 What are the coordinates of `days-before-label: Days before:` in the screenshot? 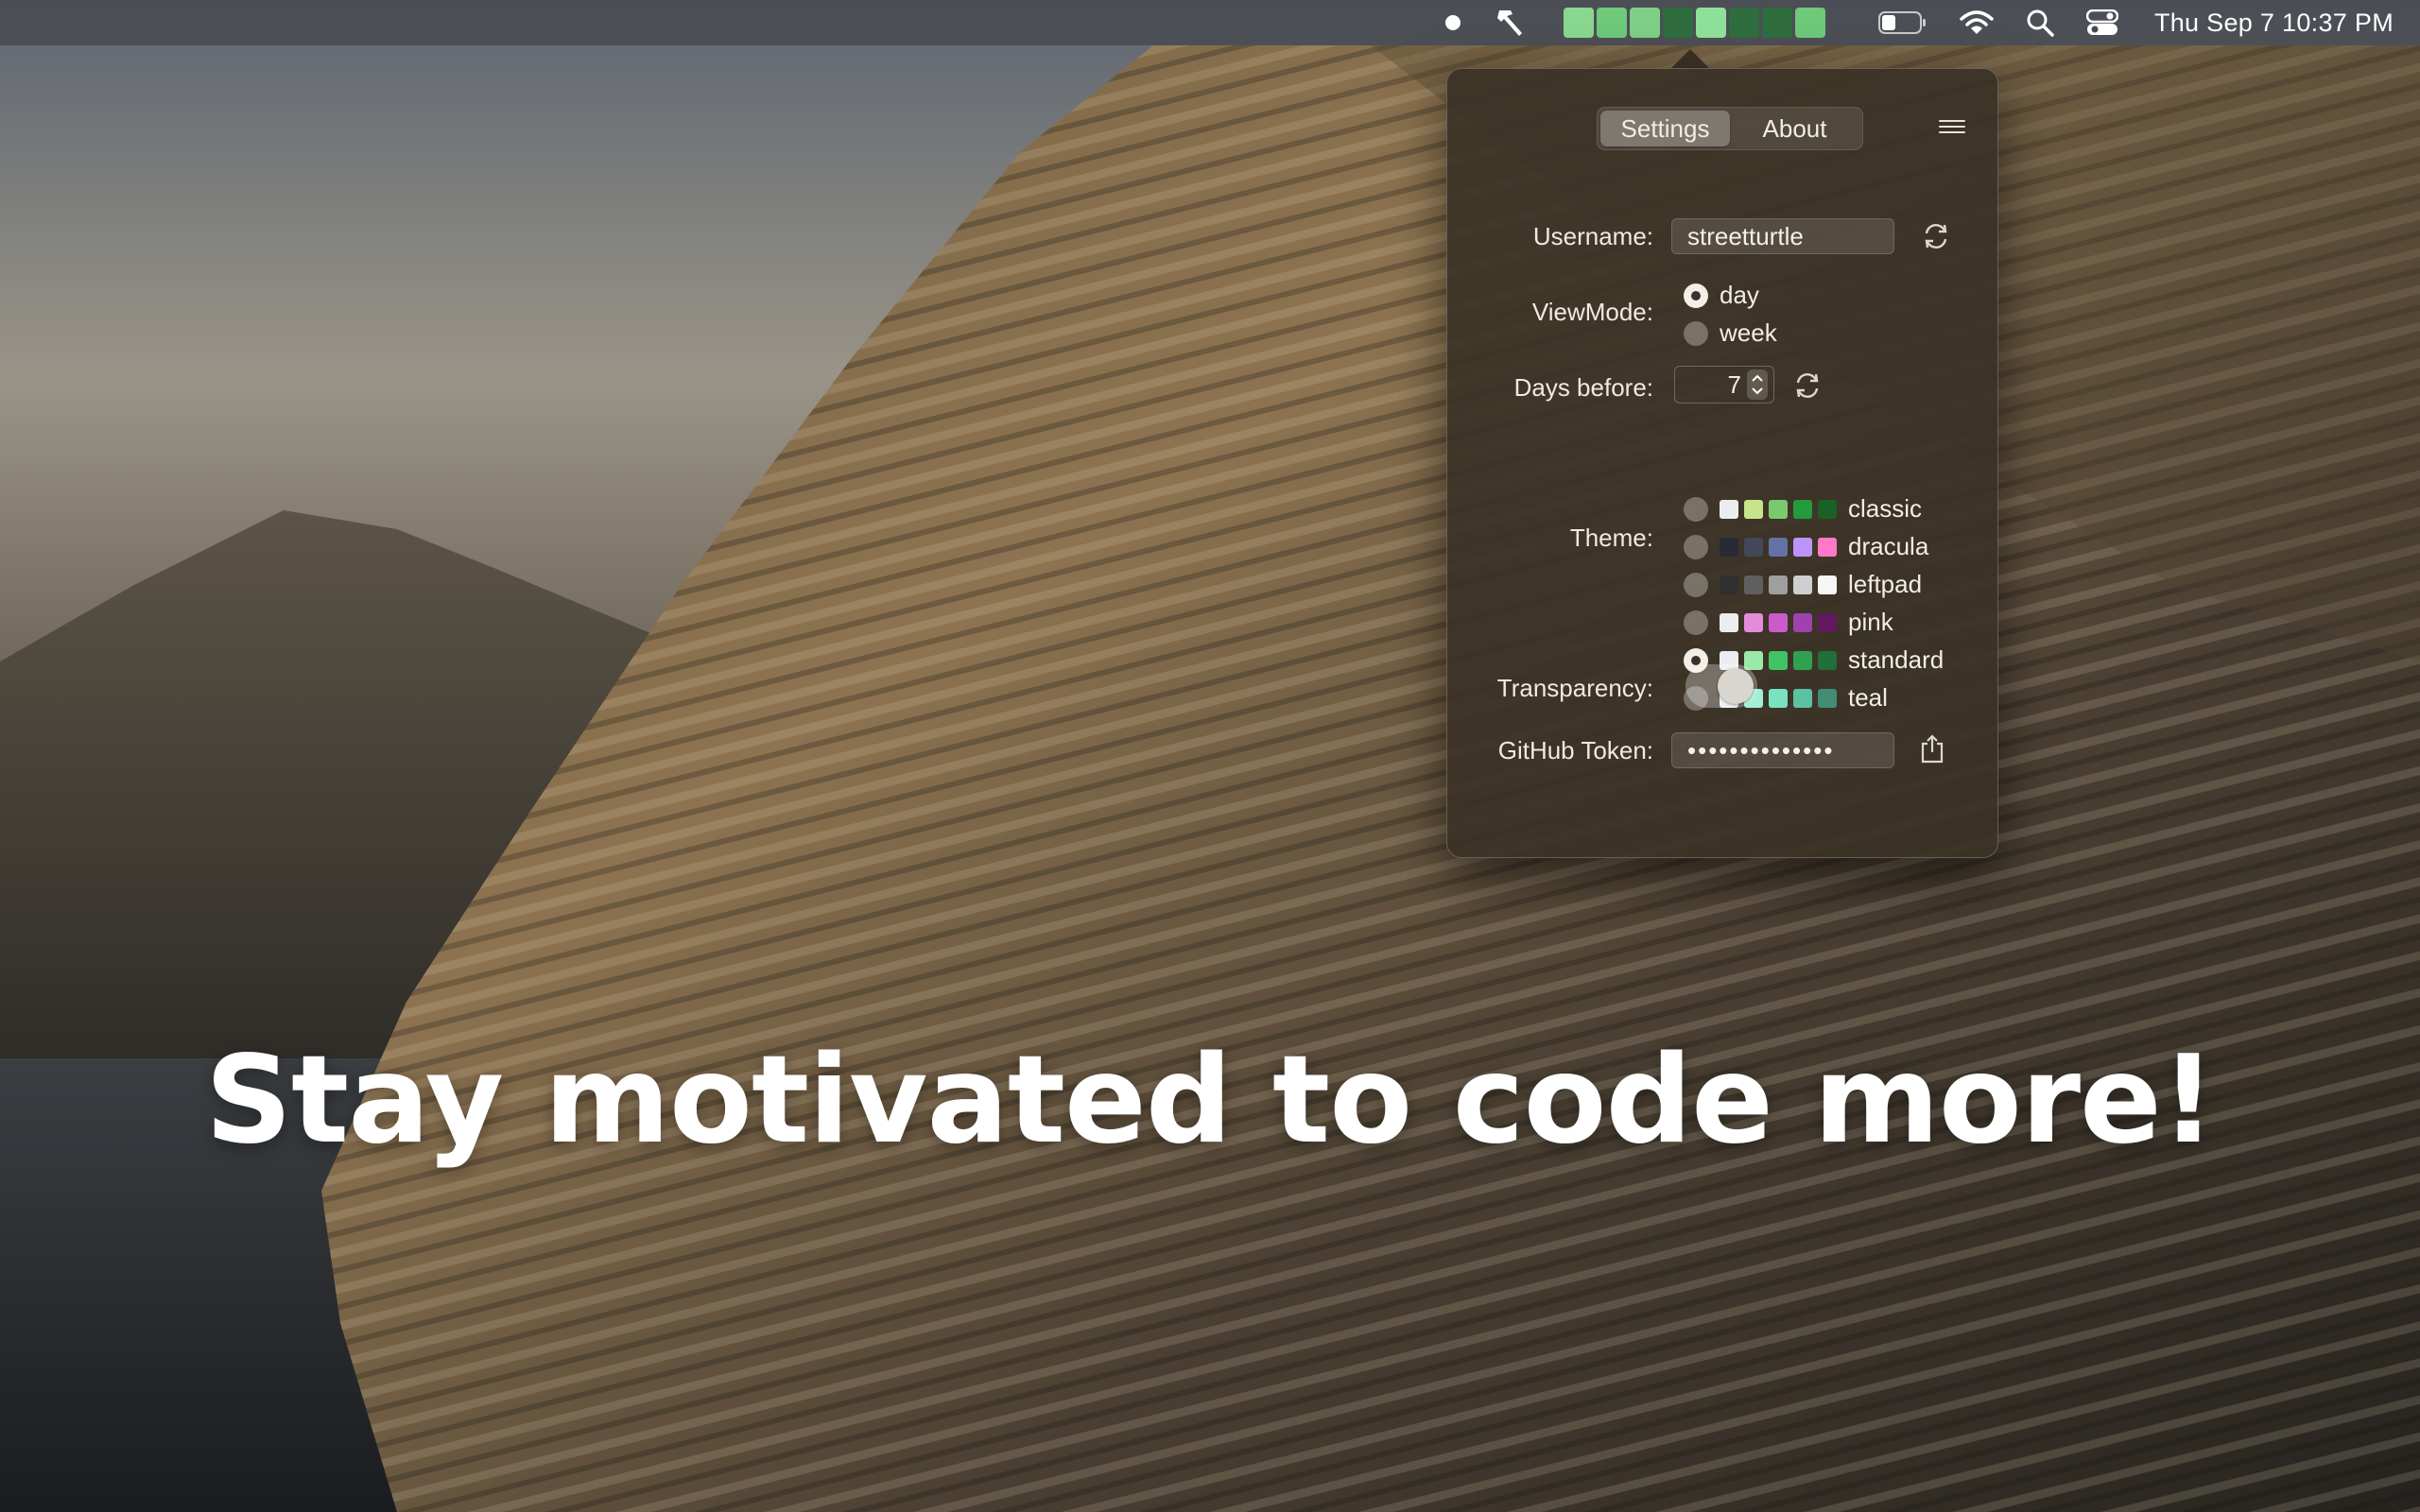 It's located at (1583, 387).